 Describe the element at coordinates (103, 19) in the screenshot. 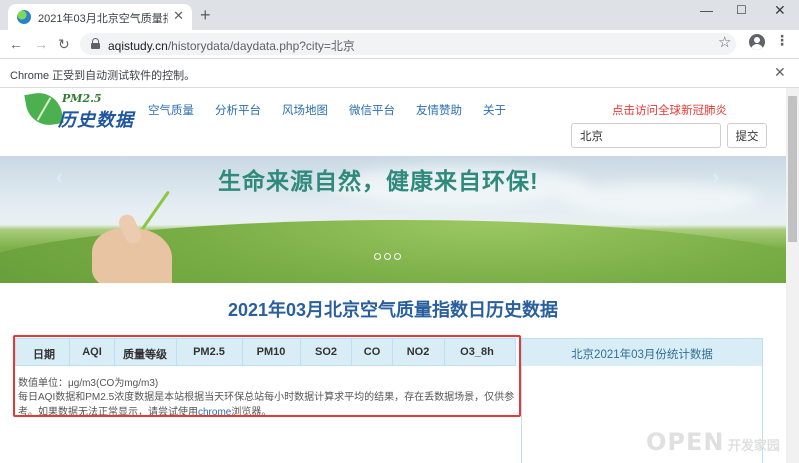

I see `tab-title: 2021年03月北京空气质量指数AQ` at that location.